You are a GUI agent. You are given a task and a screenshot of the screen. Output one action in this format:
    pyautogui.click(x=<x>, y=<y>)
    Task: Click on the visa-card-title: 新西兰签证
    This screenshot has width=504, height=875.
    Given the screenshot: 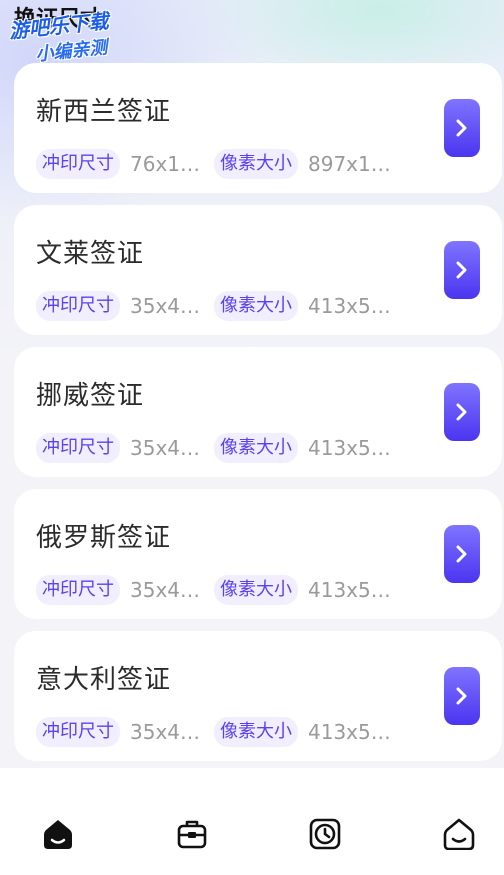 What is the action you would take?
    pyautogui.click(x=104, y=112)
    